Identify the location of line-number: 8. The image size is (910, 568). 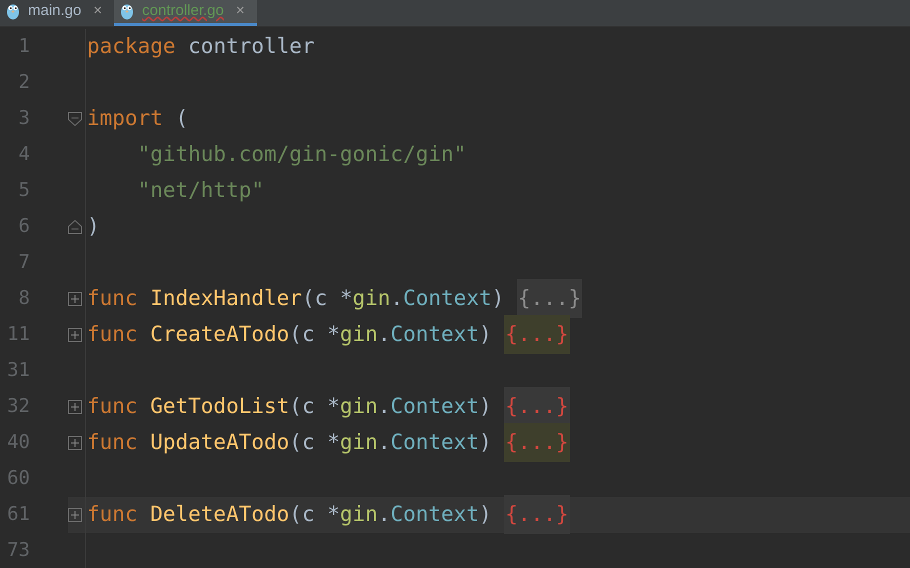
(24, 299).